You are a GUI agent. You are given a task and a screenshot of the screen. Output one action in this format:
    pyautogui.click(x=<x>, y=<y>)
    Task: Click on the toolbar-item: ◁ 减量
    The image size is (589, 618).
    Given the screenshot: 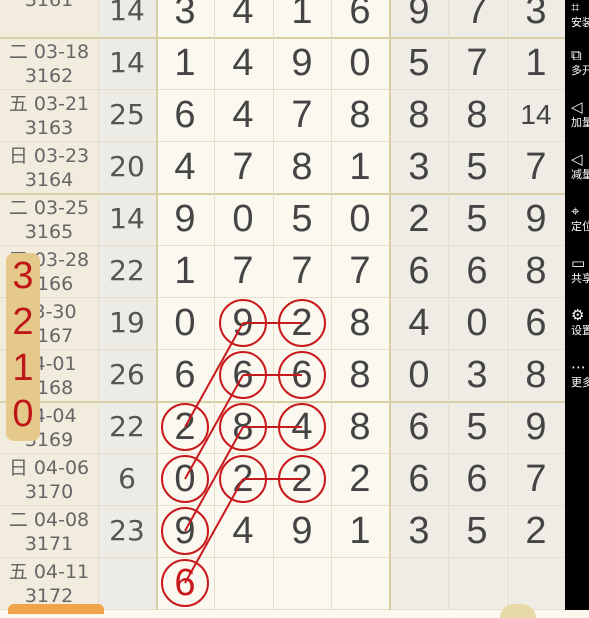 What is the action you would take?
    pyautogui.click(x=580, y=166)
    